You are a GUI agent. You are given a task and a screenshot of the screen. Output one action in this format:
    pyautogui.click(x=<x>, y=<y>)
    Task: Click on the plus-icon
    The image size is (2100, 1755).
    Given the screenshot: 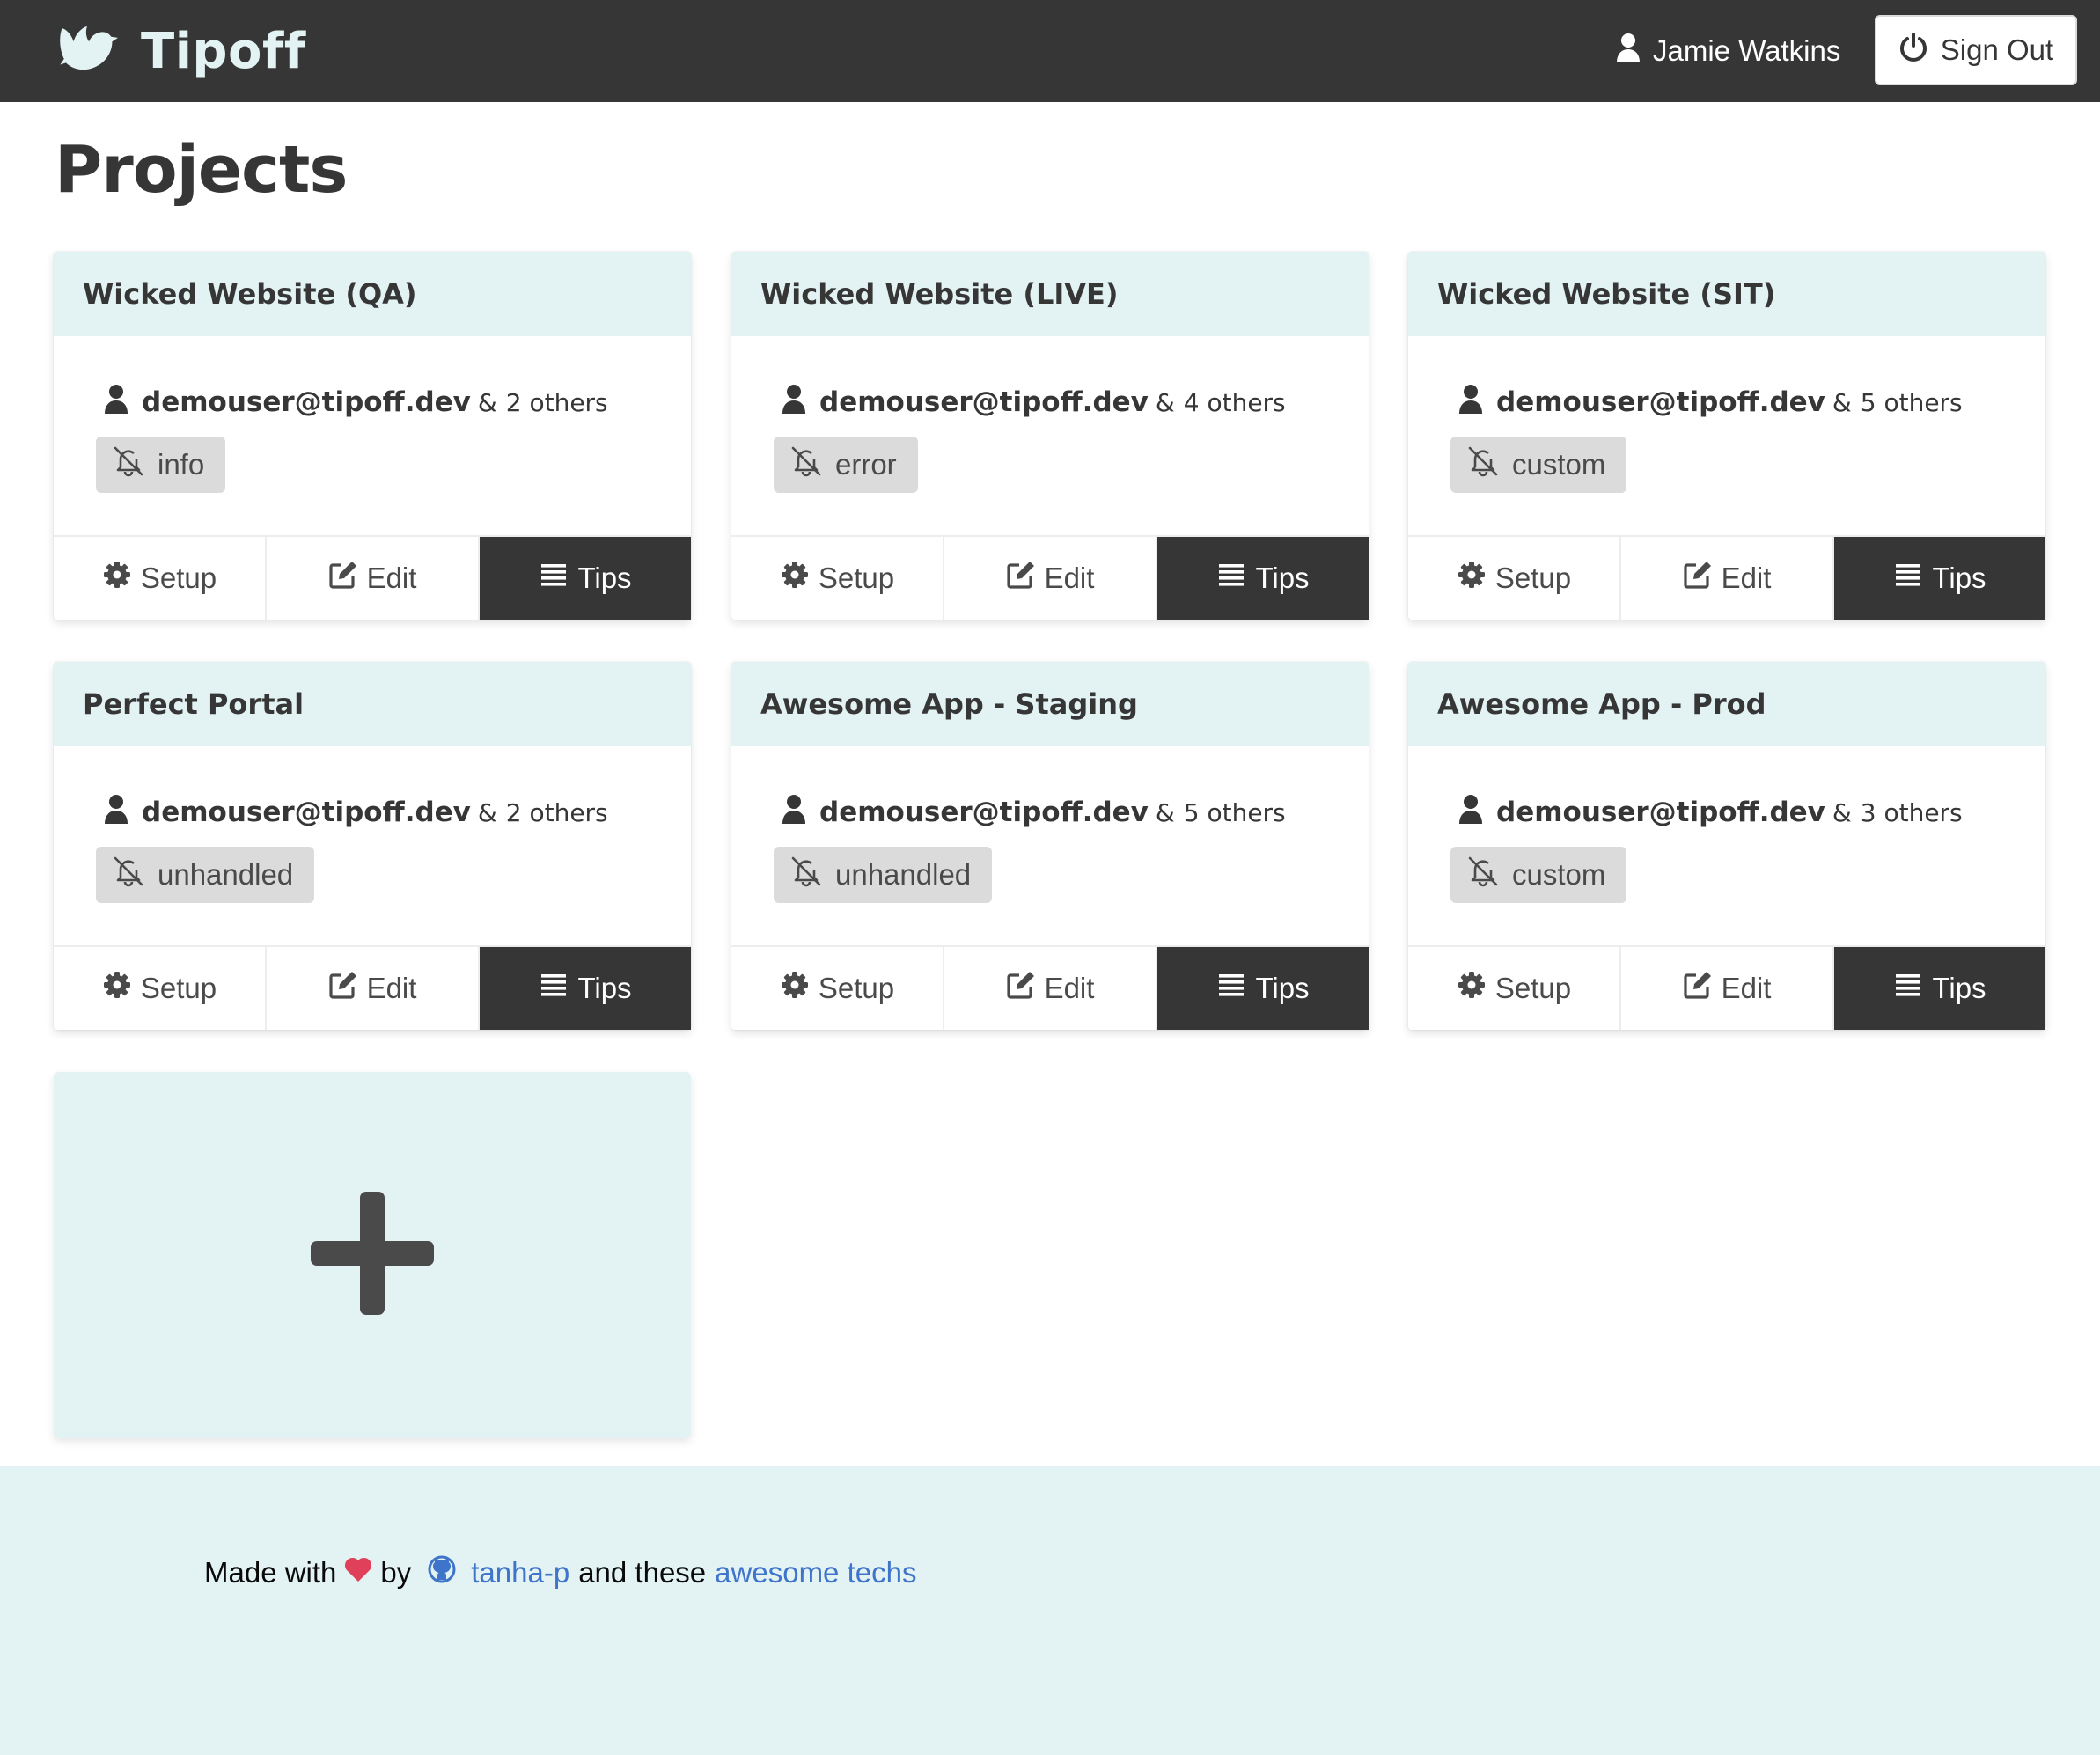 What is the action you would take?
    pyautogui.click(x=372, y=1255)
    